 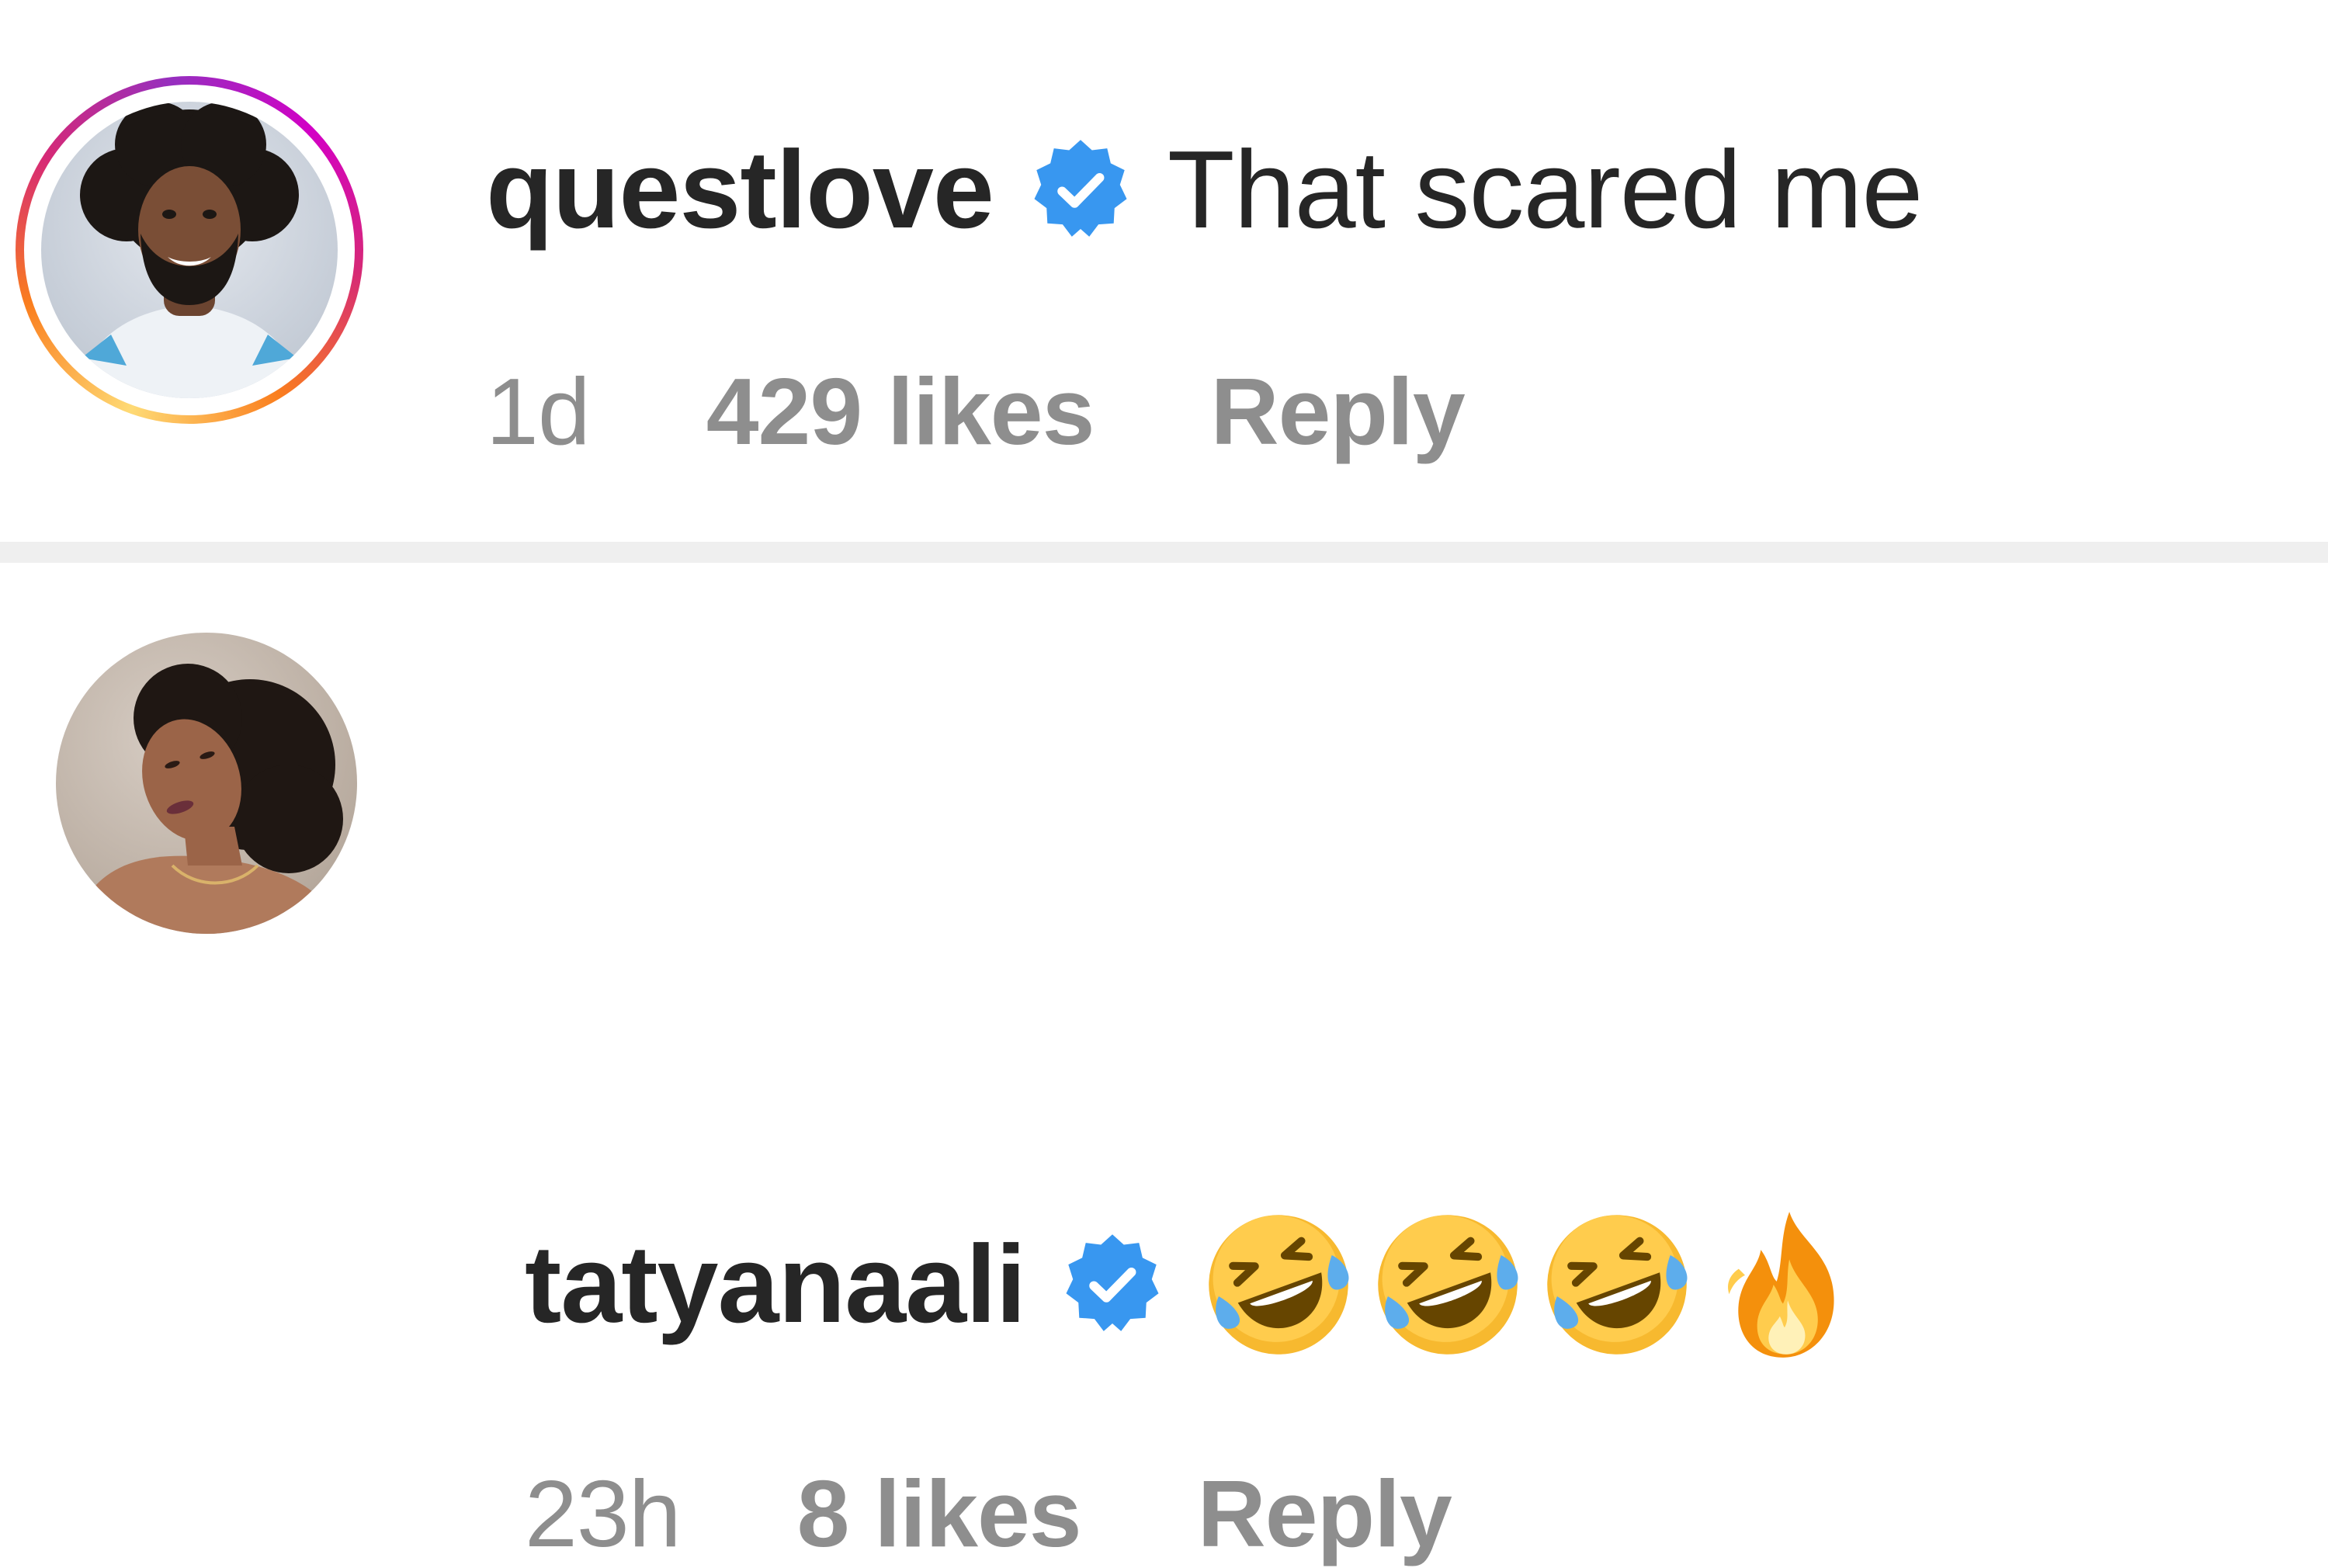 I want to click on comment-meta: 23h 8 likes Reply, so click(x=989, y=1513).